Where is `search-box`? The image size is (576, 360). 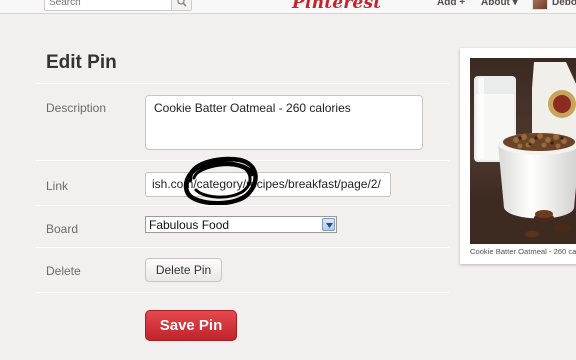
search-box is located at coordinates (118, 5).